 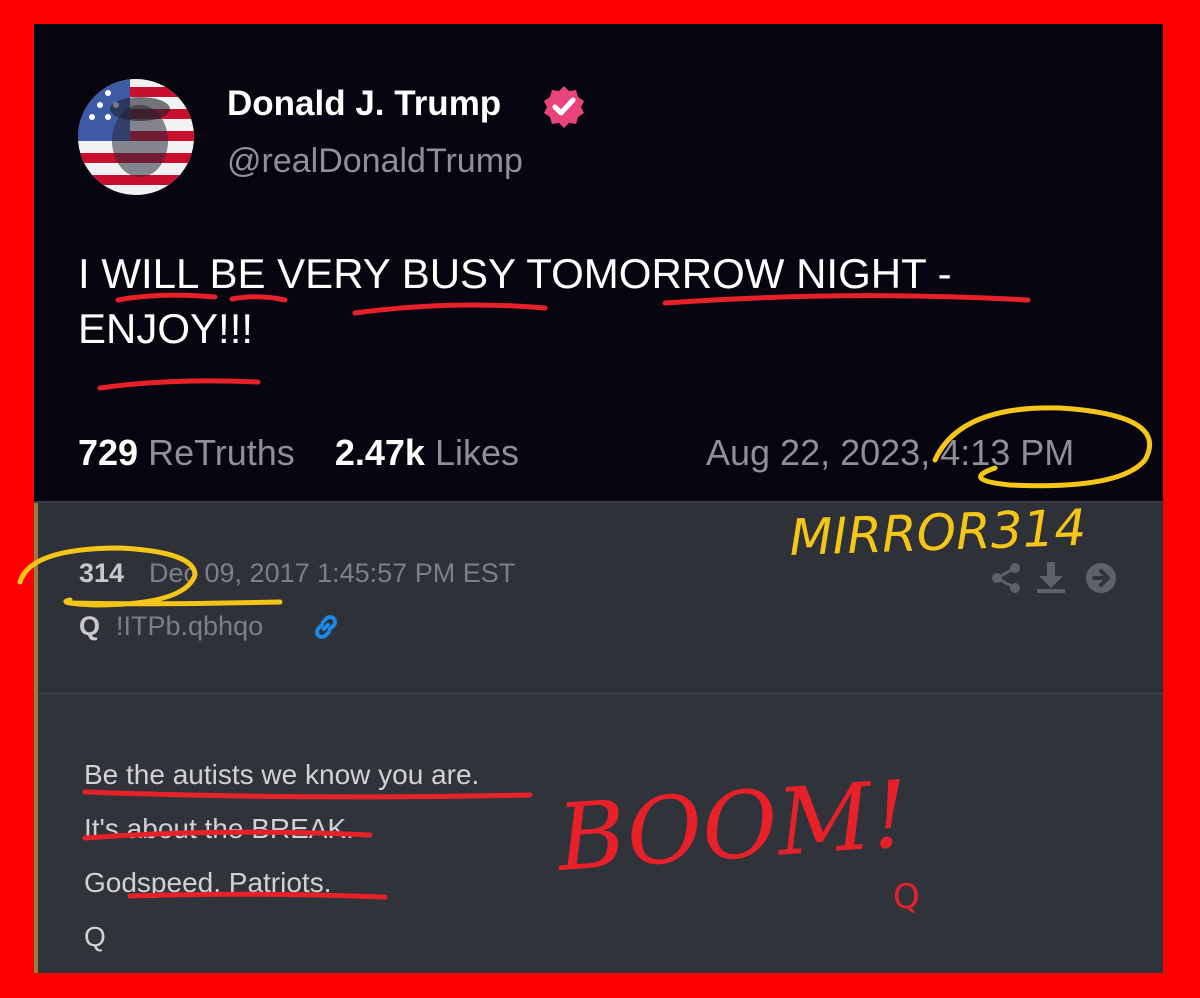 I want to click on post-timestamp: Aug 22, 2023, 4:13 PM, so click(x=890, y=453).